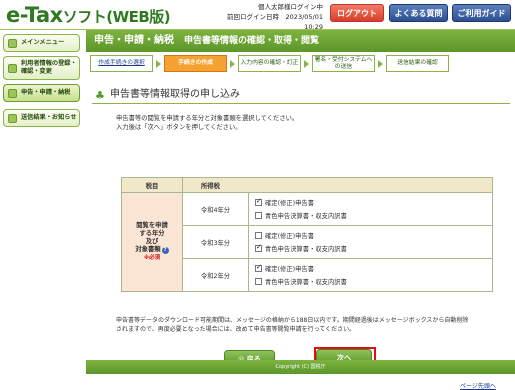 This screenshot has height=390, width=515. What do you see at coordinates (357, 13) in the screenshot?
I see `logout-button: ログアウト` at bounding box center [357, 13].